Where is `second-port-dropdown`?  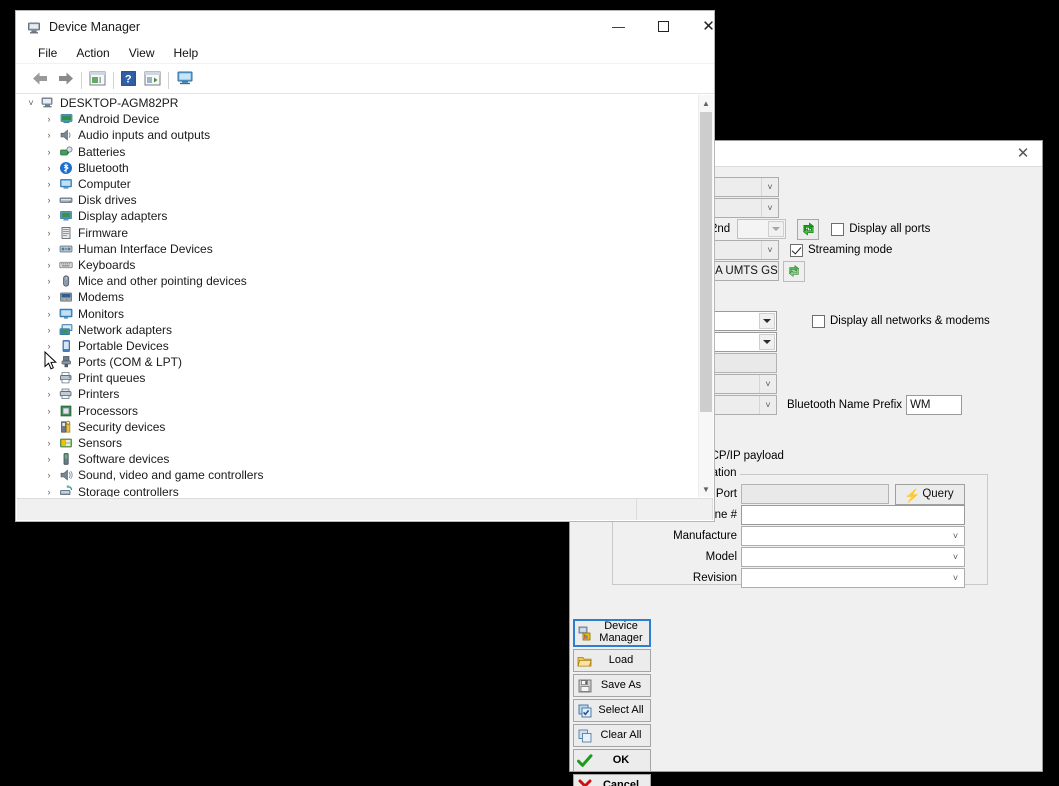
second-port-dropdown is located at coordinates (762, 229).